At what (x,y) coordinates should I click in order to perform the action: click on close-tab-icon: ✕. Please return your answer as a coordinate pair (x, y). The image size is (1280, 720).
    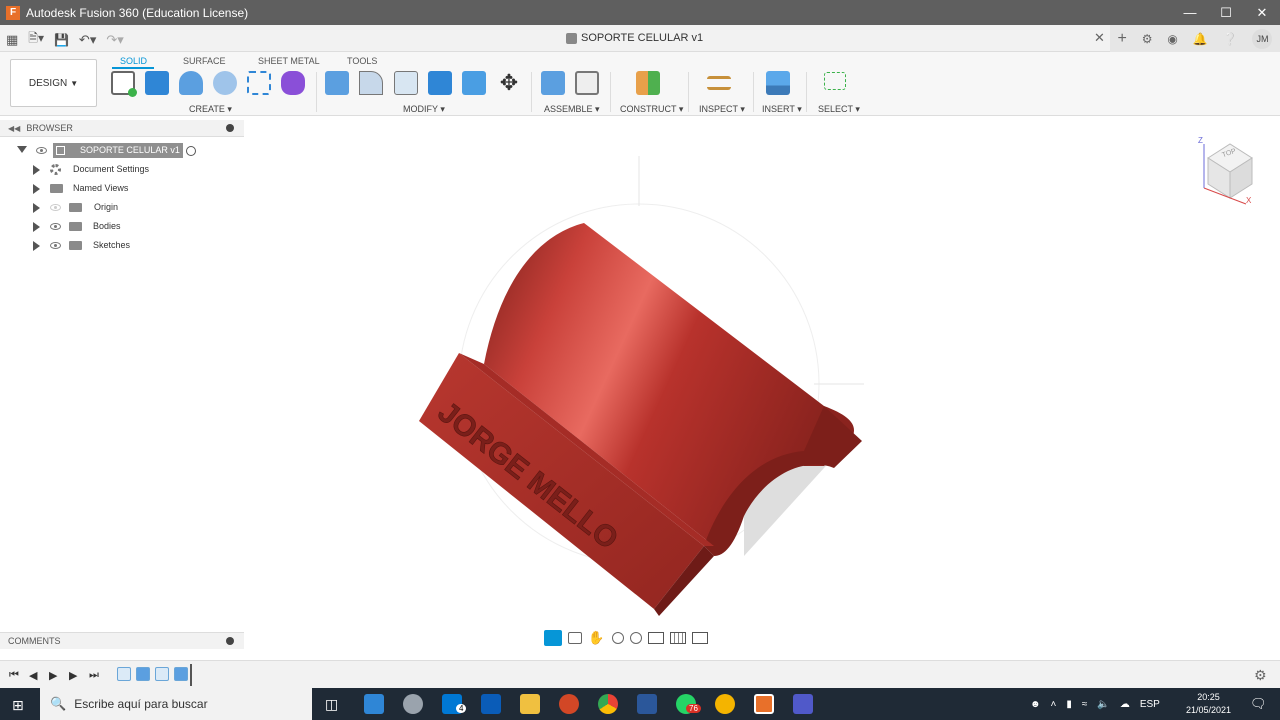
    Looking at the image, I should click on (1099, 38).